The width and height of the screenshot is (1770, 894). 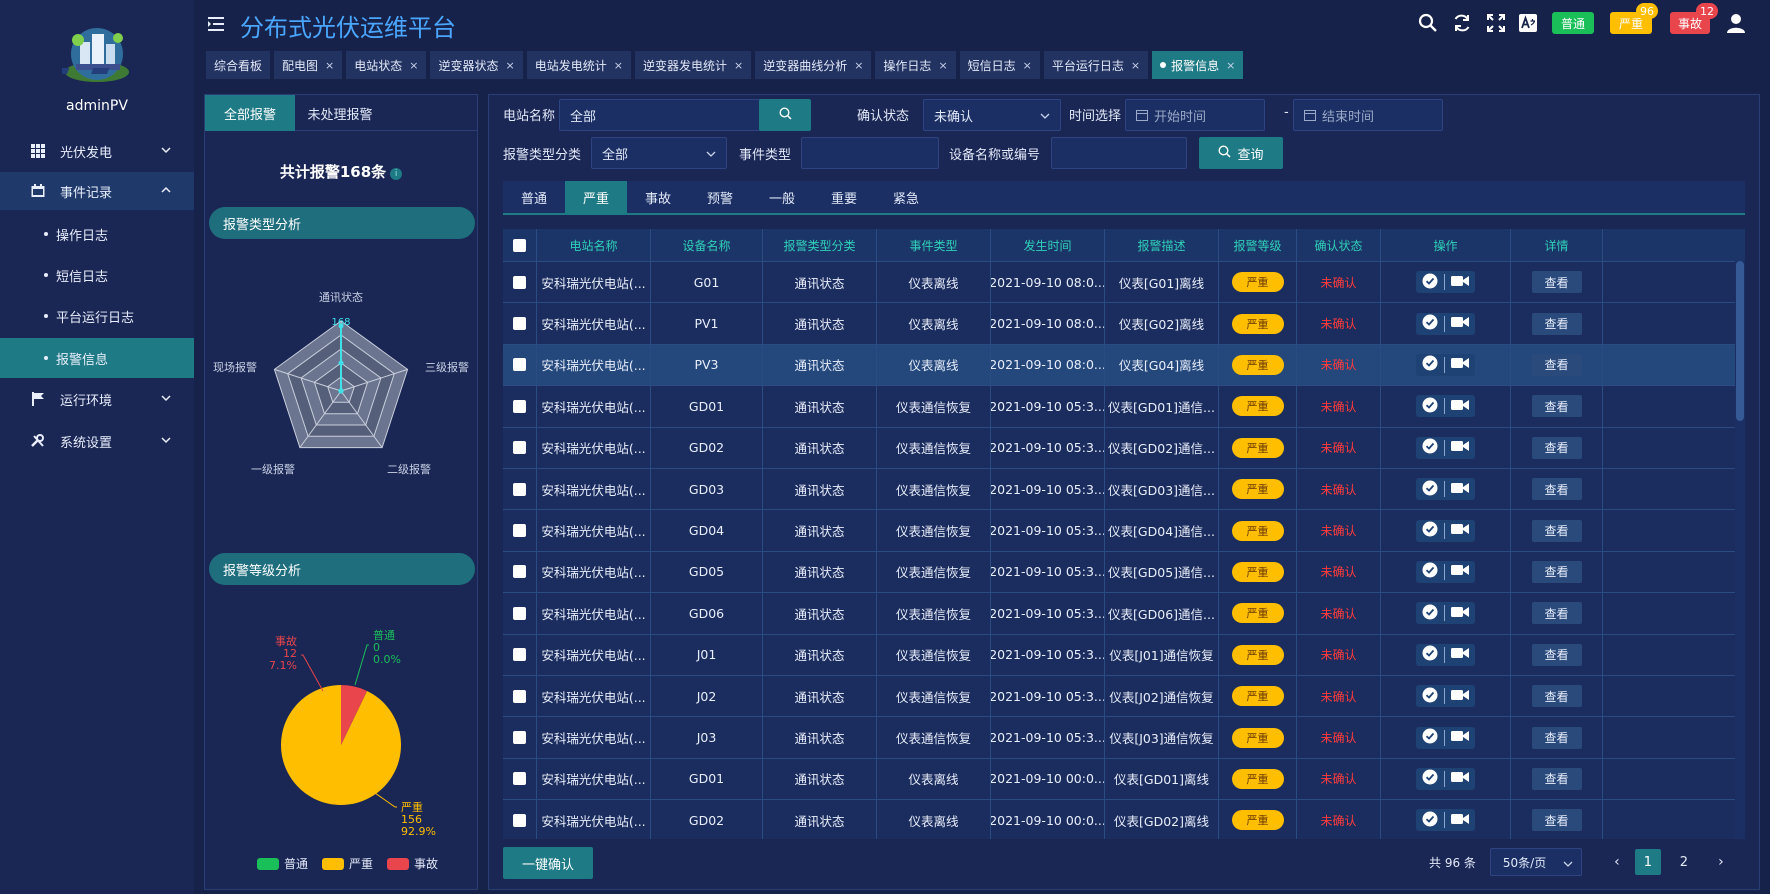 What do you see at coordinates (782, 197) in the screenshot?
I see `level-tab-4: 一般` at bounding box center [782, 197].